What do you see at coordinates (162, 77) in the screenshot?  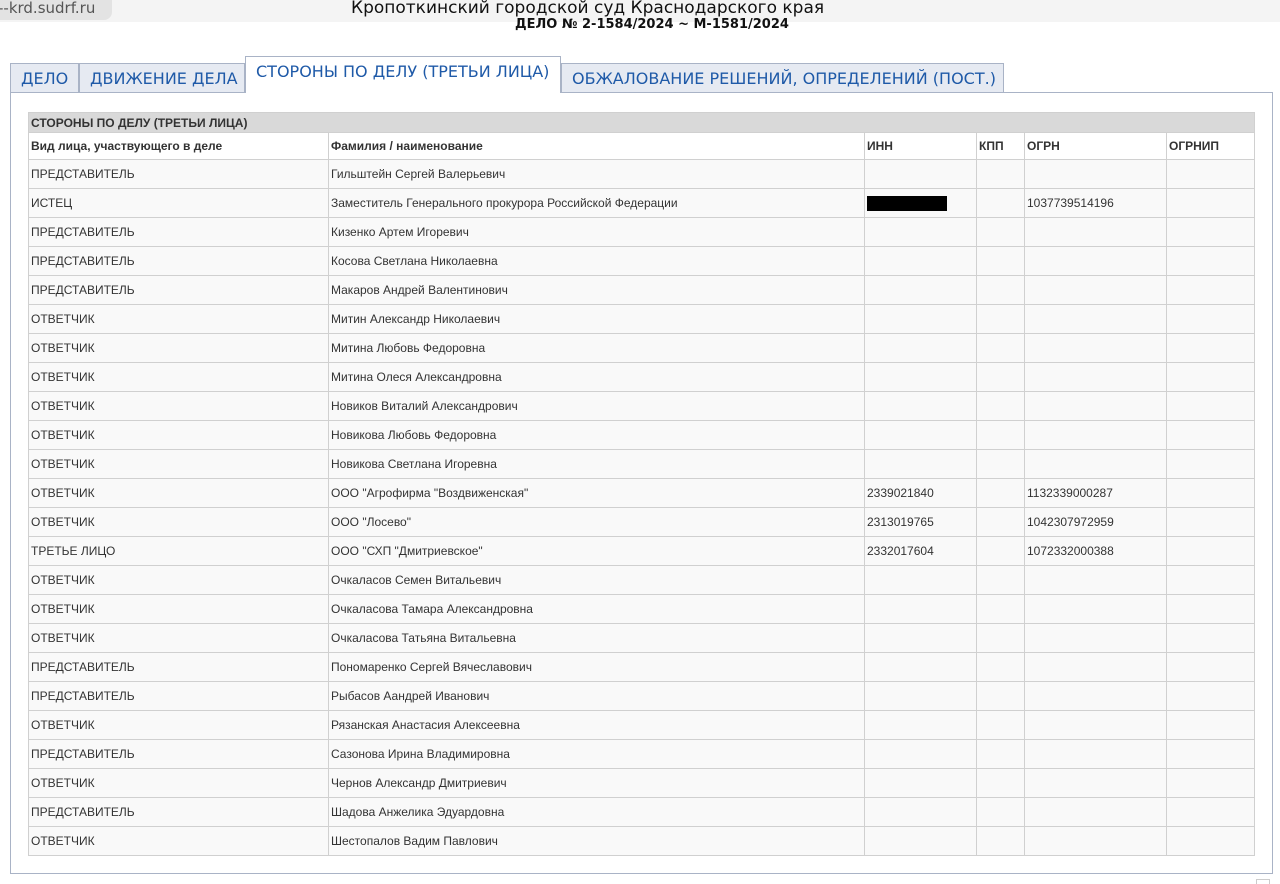 I see `tab-case-movement: ДВИЖЕНИЕ ДЕЛА` at bounding box center [162, 77].